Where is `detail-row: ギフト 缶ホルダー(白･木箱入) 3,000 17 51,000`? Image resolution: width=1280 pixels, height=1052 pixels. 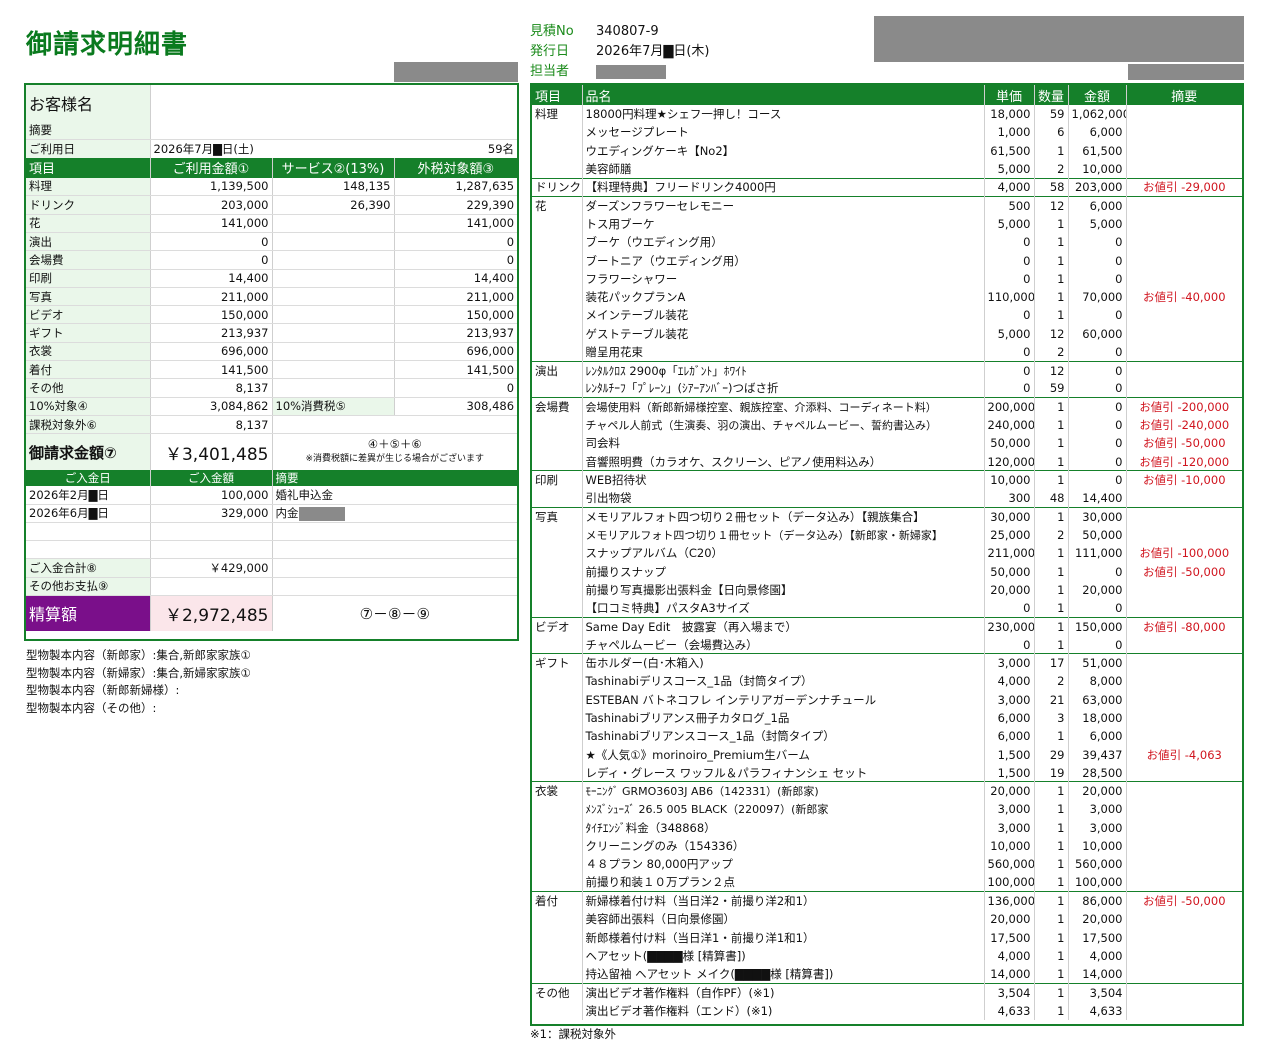 detail-row: ギフト 缶ホルダー(白･木箱入) 3,000 17 51,000 is located at coordinates (887, 663).